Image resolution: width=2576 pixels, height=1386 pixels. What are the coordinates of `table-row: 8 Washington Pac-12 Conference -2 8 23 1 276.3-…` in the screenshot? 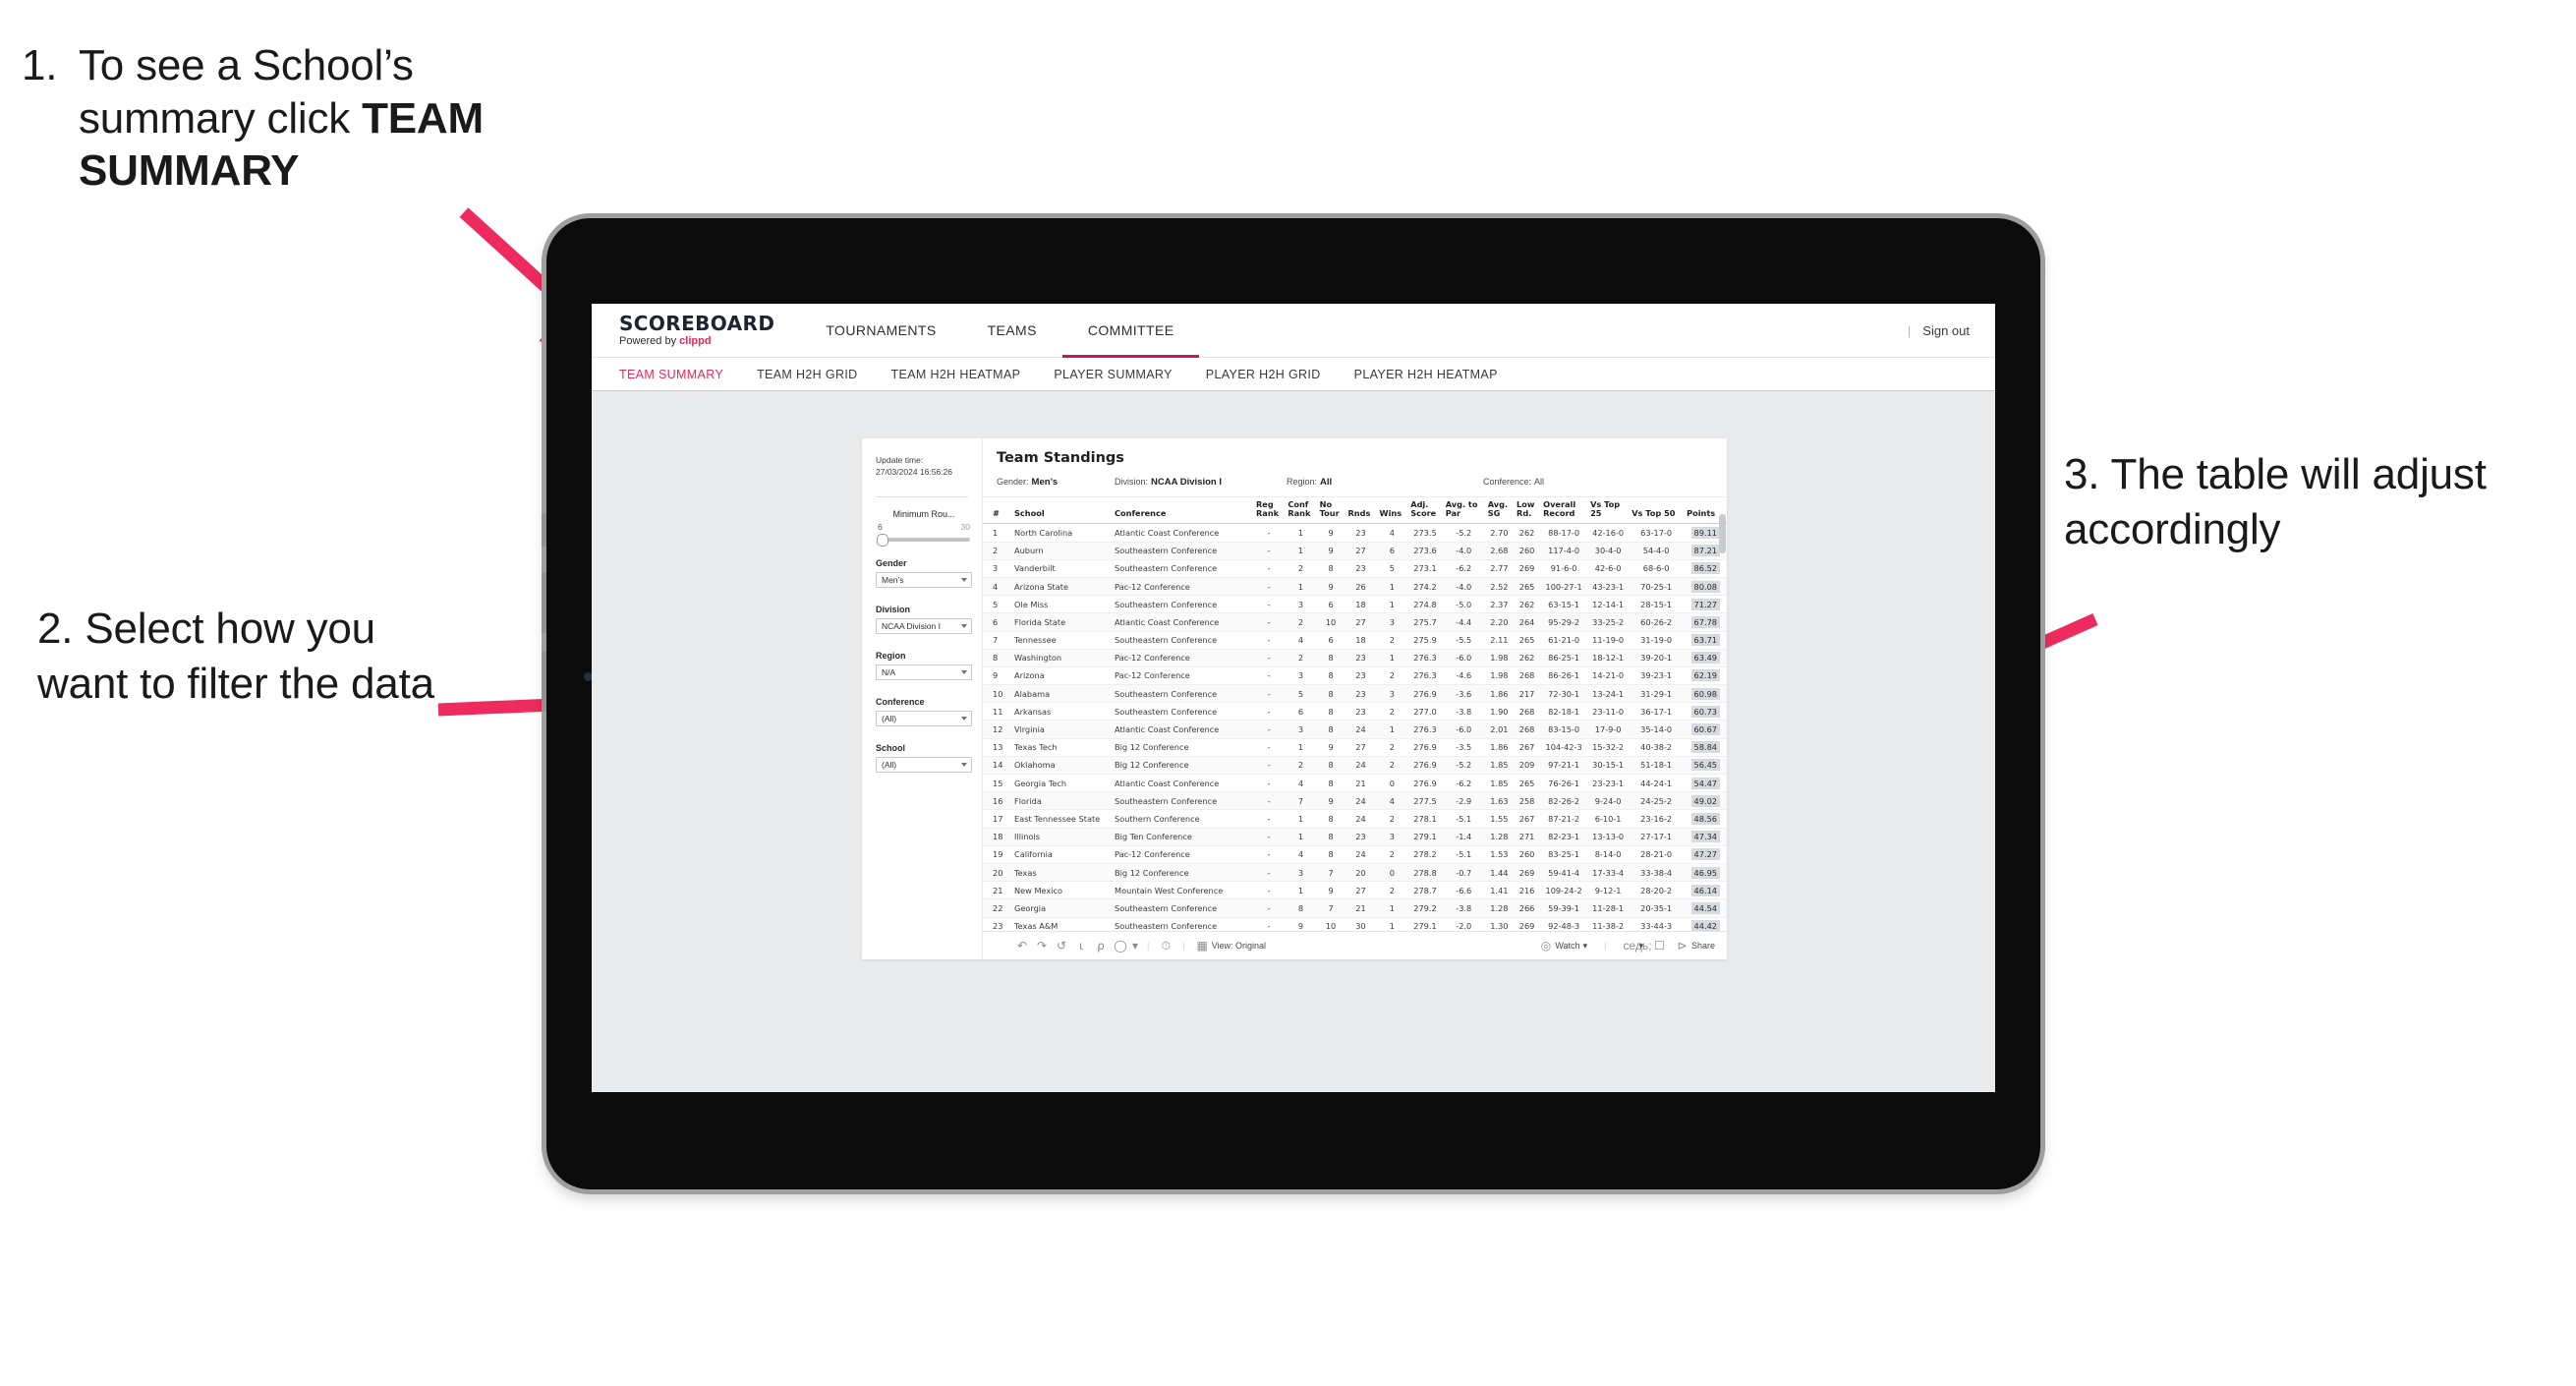 It's located at (1355, 658).